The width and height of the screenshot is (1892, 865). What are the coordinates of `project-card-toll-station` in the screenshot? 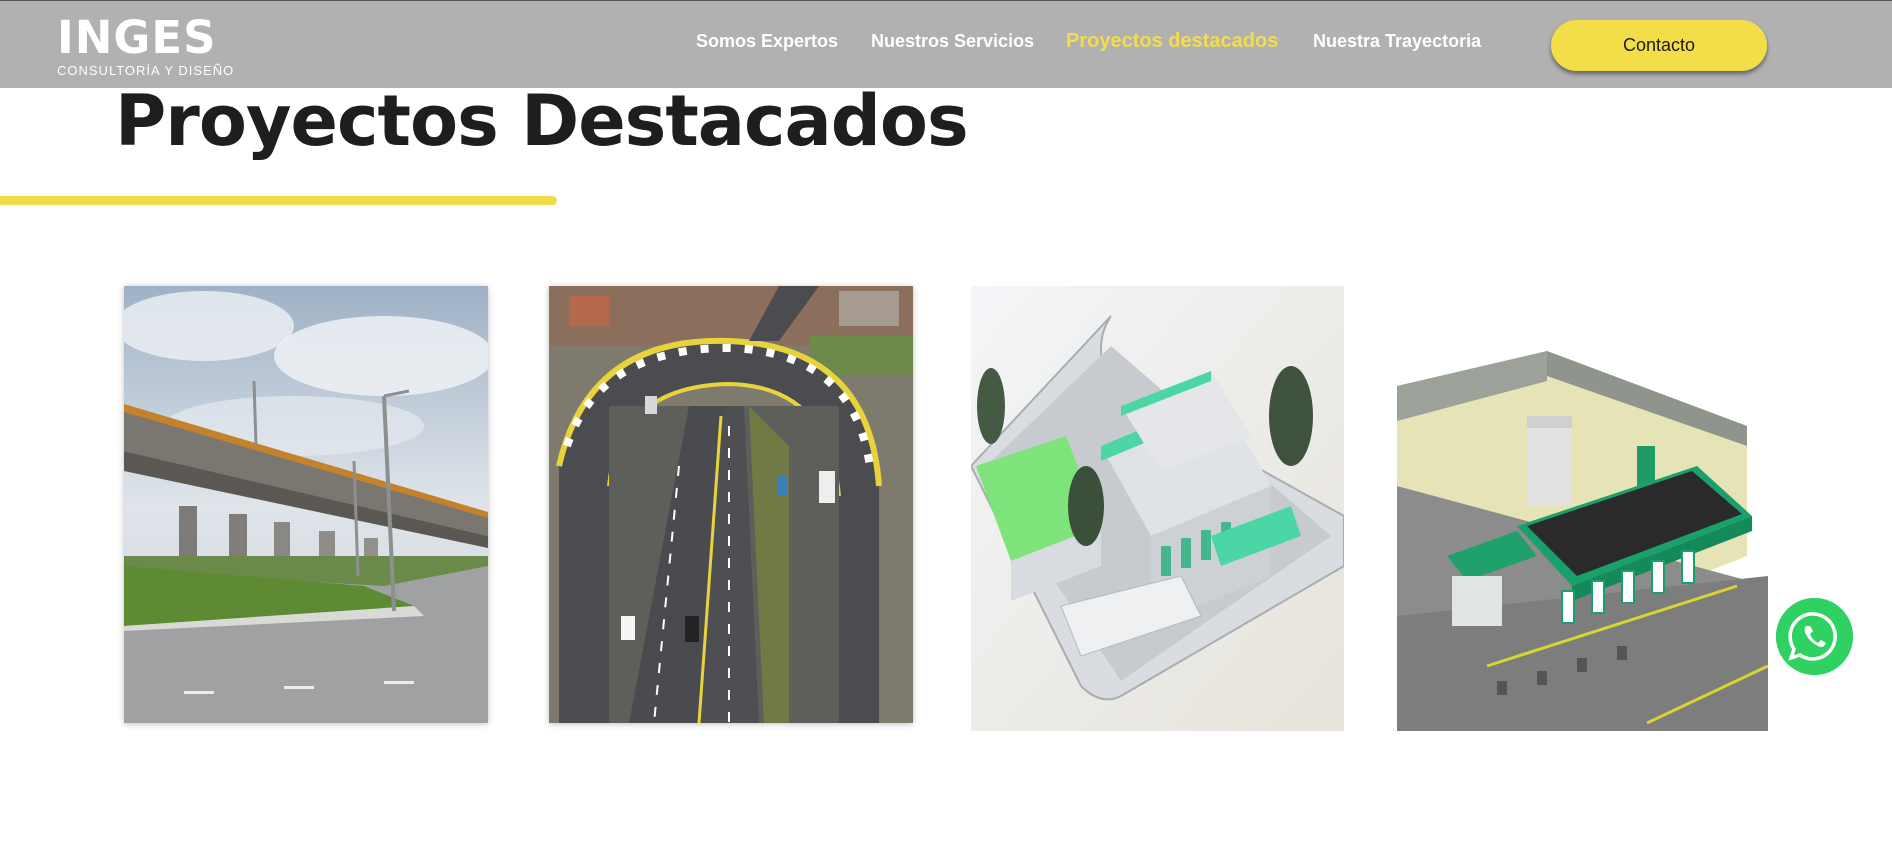 It's located at (1582, 508).